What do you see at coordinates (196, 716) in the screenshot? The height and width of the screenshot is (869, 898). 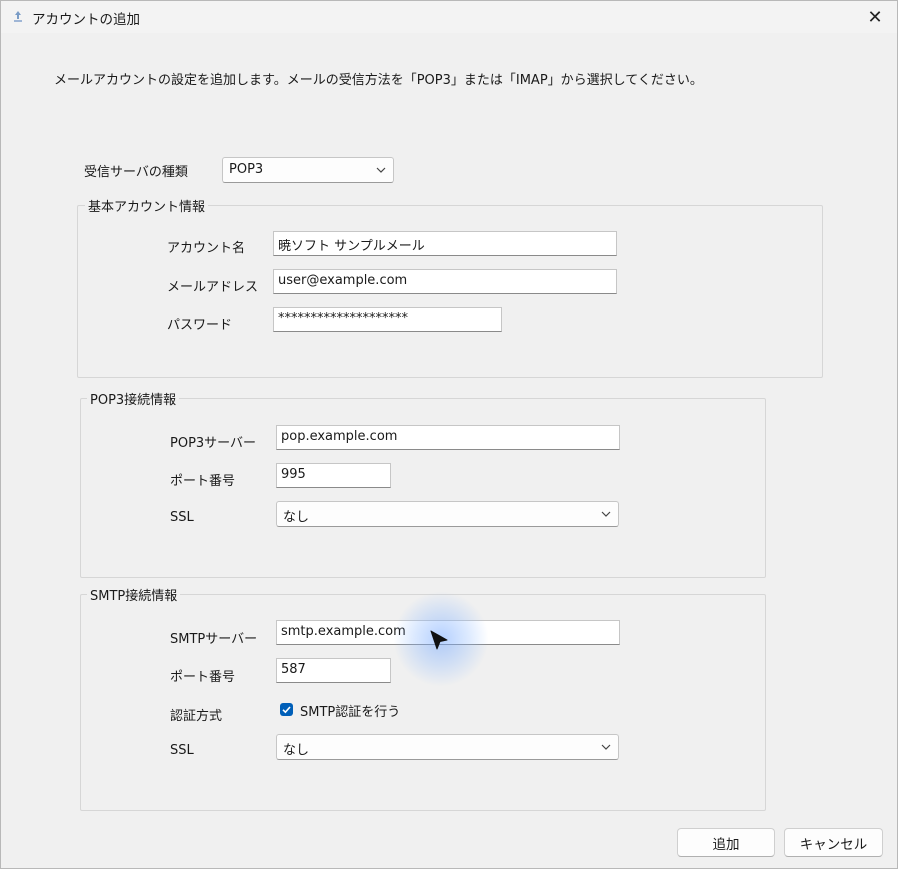 I see `auth-method-label: 認証方式` at bounding box center [196, 716].